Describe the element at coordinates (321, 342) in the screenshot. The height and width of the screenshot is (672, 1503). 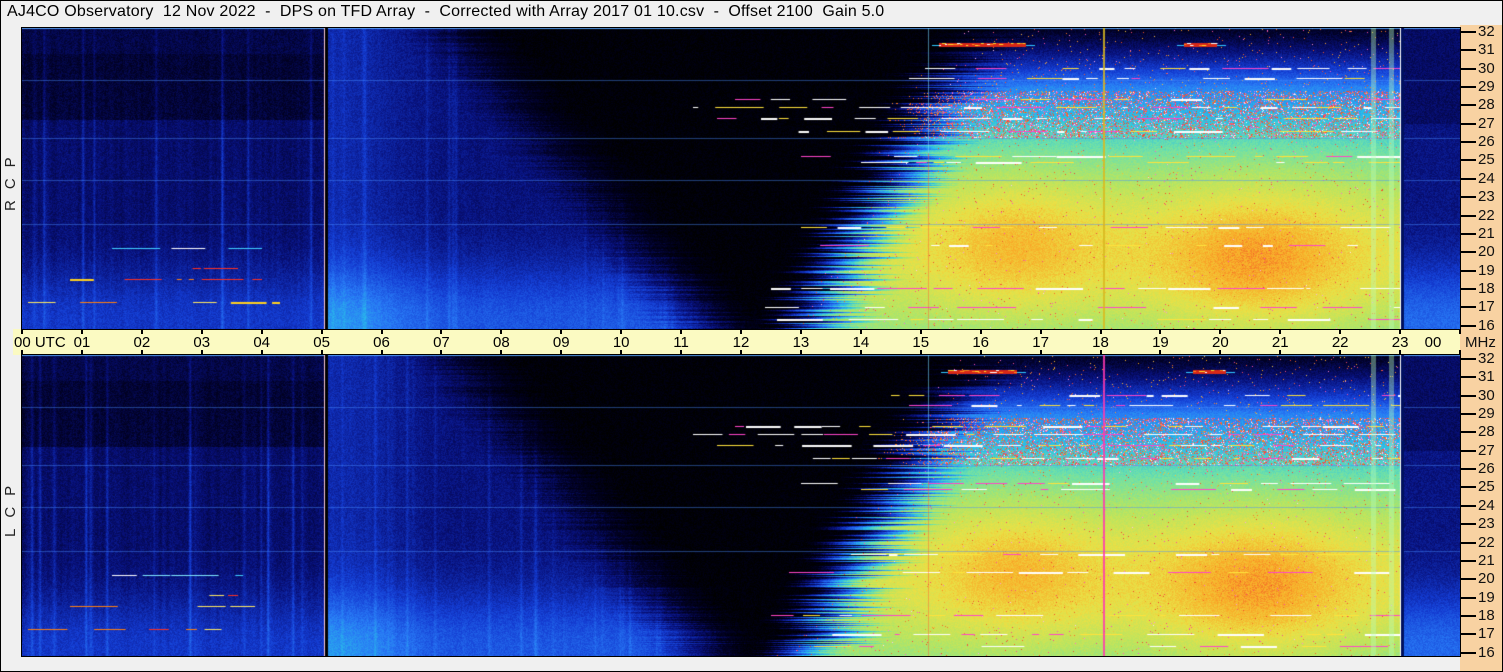
I see `time-tick-label: 05` at that location.